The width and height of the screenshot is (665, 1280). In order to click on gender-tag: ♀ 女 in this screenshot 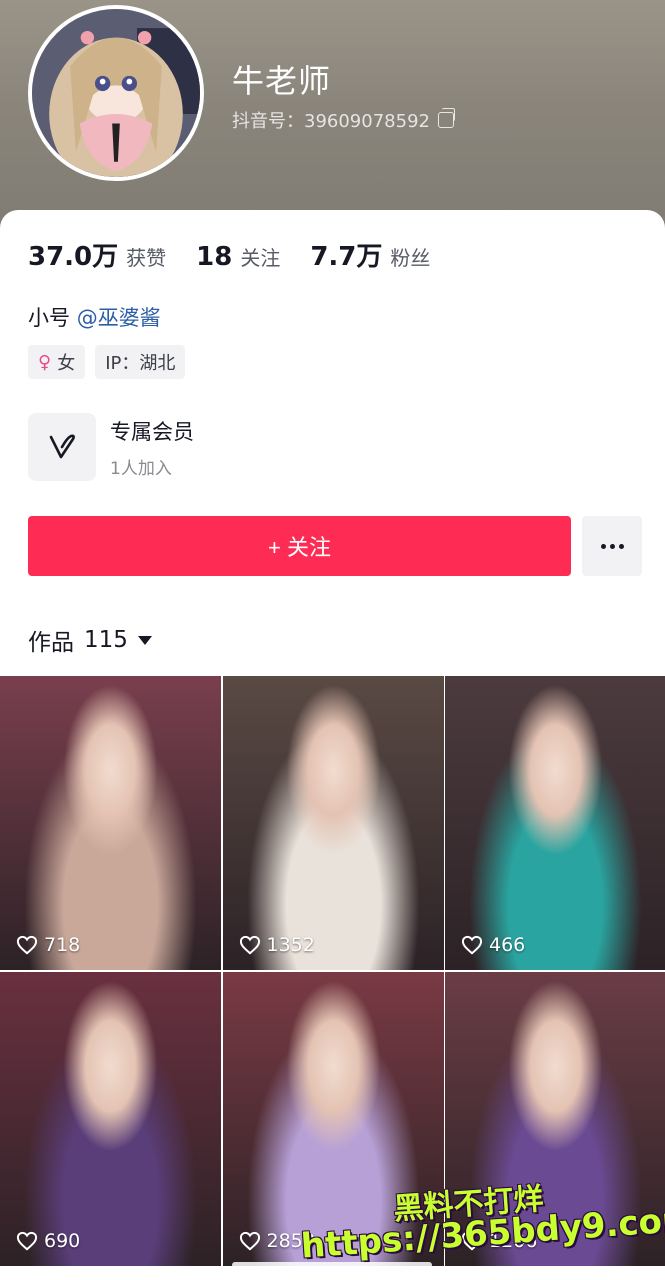, I will do `click(57, 362)`.